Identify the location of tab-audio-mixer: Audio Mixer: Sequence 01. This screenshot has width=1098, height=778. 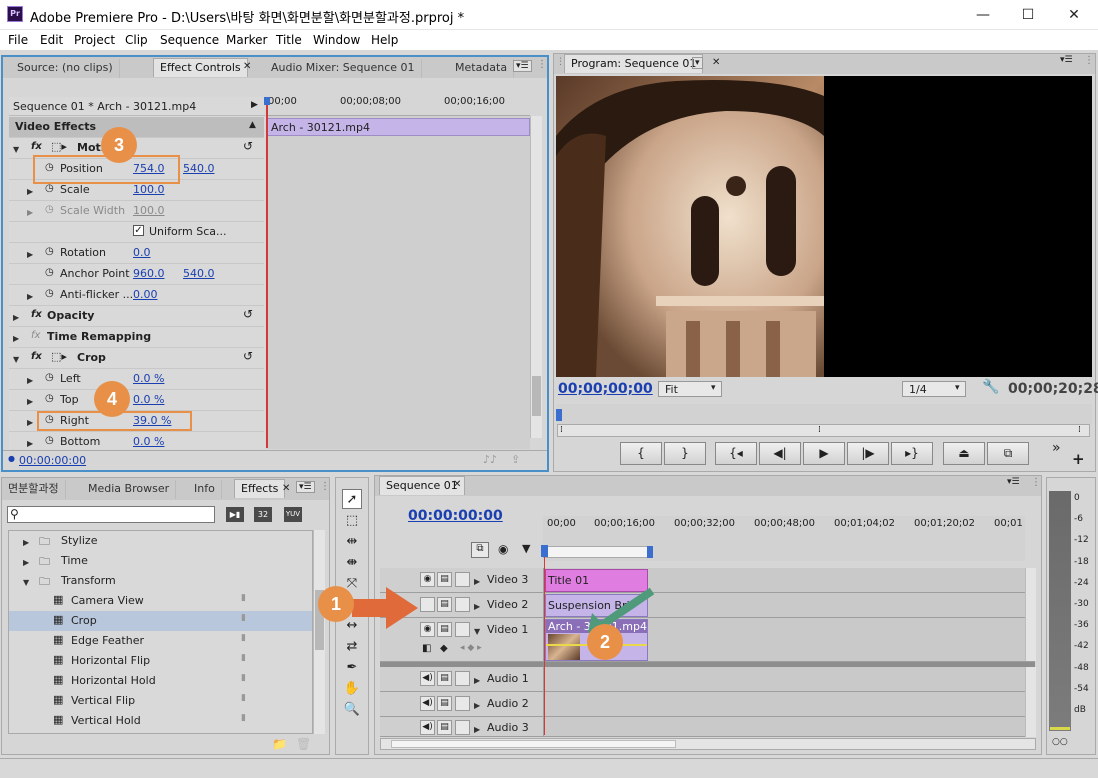
(343, 68).